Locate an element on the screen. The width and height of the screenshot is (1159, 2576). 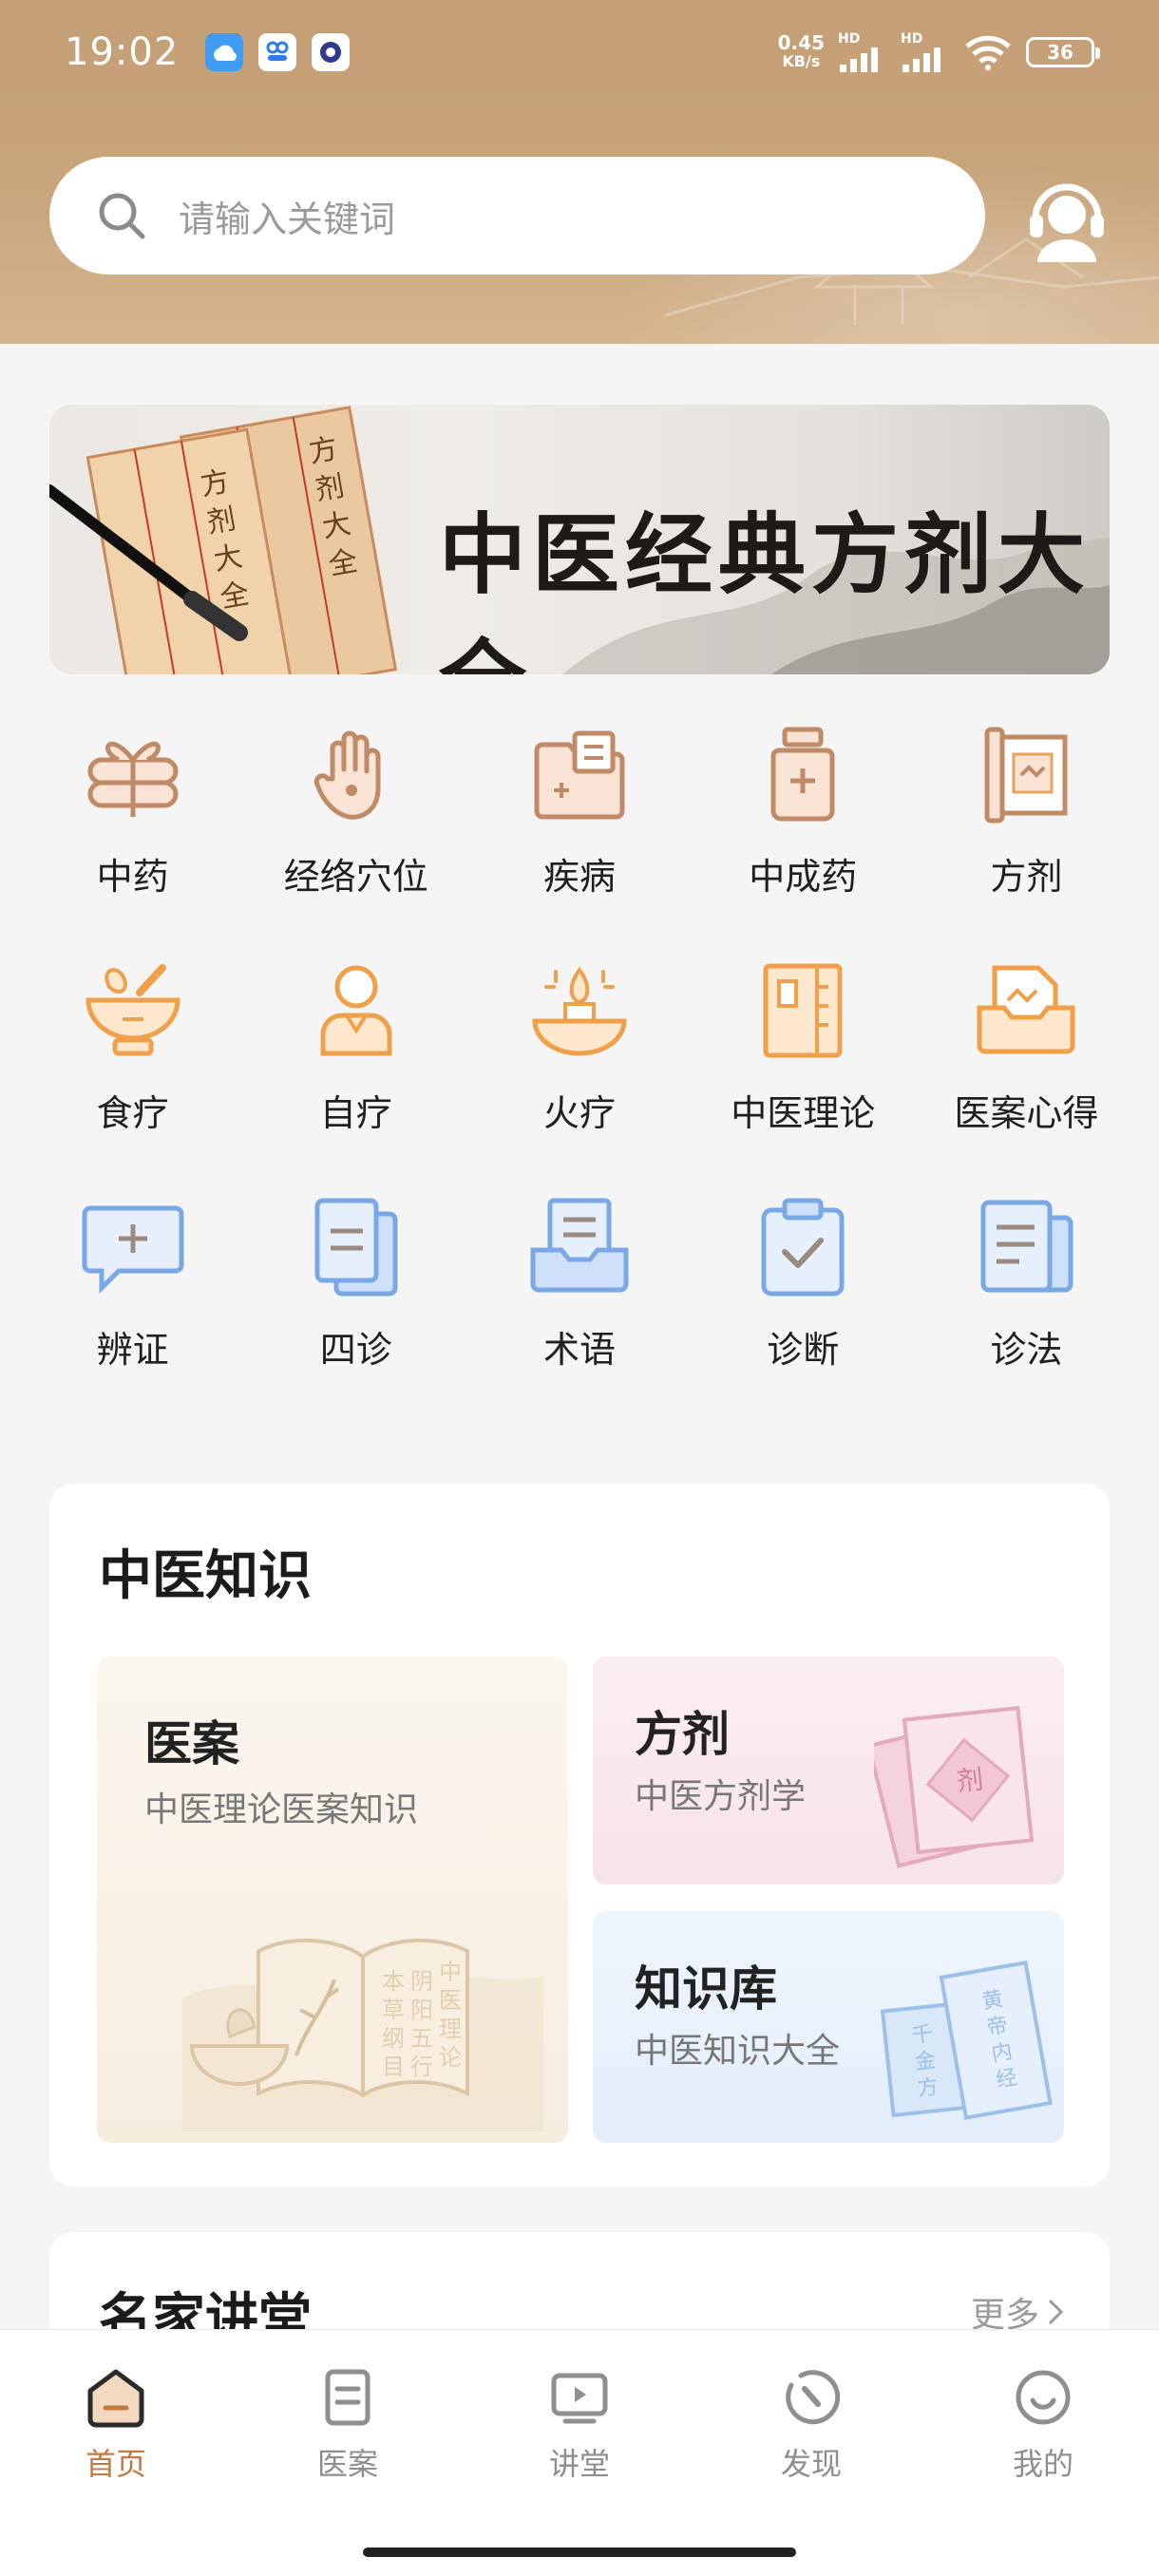
tab-wode: 我的 is located at coordinates (1043, 2415).